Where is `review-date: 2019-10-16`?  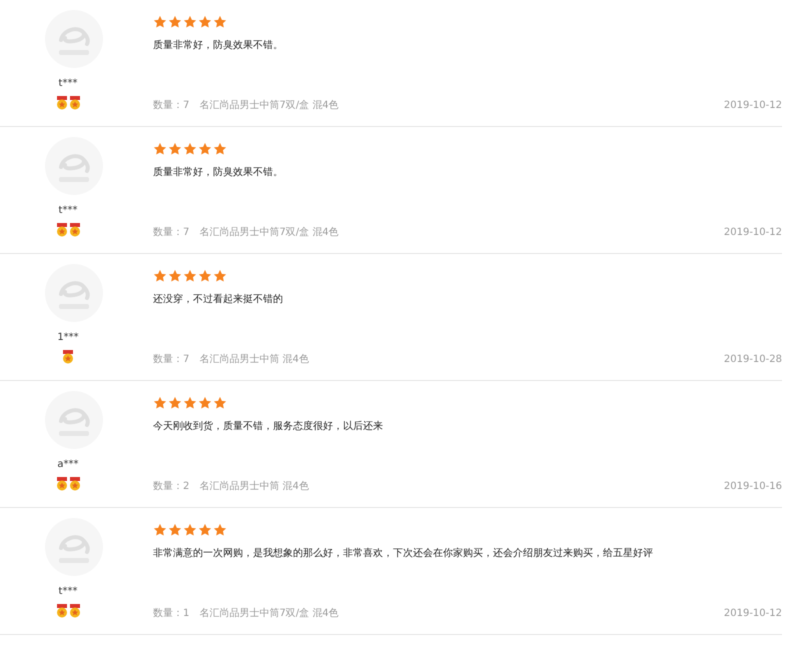 review-date: 2019-10-16 is located at coordinates (753, 486).